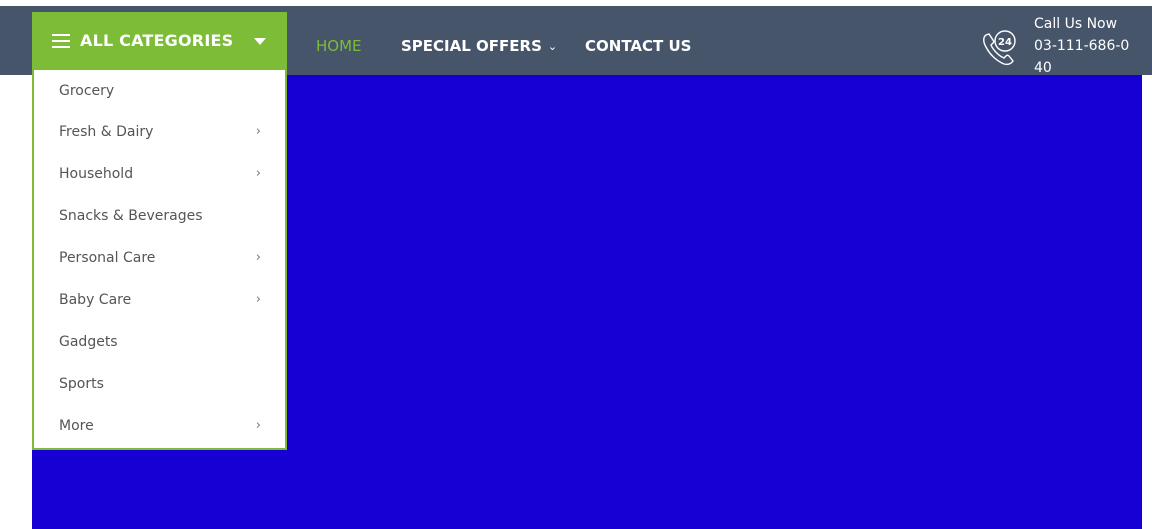  Describe the element at coordinates (107, 258) in the screenshot. I see `category-label: Personal Care` at that location.